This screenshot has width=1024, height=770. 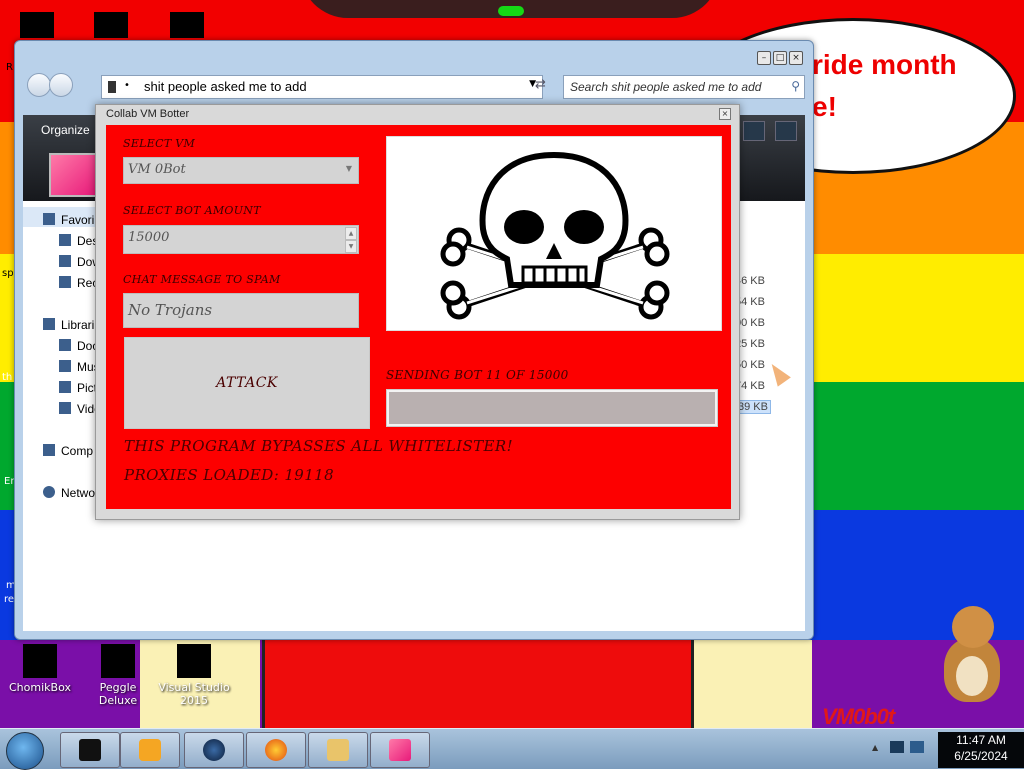 I want to click on view-icon, so click(x=754, y=131).